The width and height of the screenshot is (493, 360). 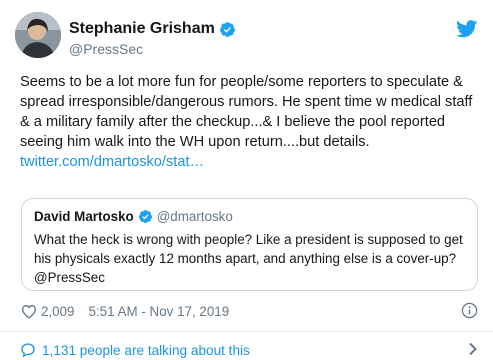 I want to click on quoted-author-name: David Martosko, so click(x=84, y=216).